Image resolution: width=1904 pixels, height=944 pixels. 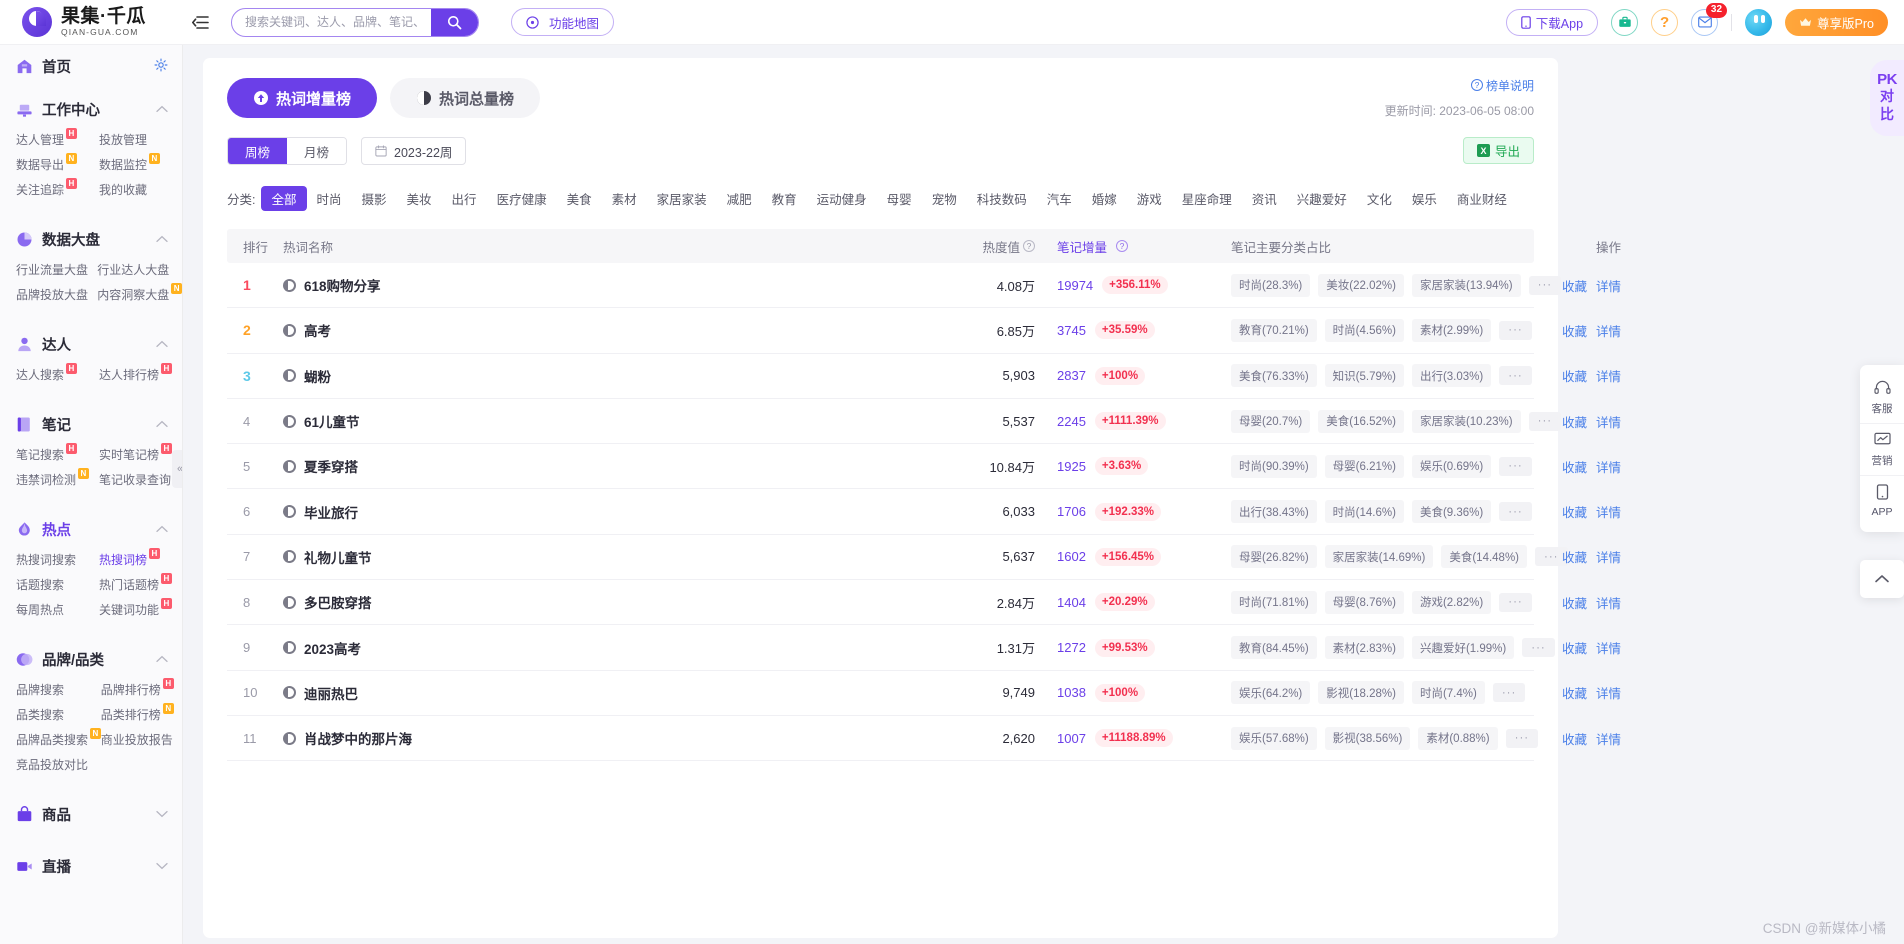 What do you see at coordinates (140, 453) in the screenshot?
I see `sidebar-item-3-1: 实时笔记榜 H` at bounding box center [140, 453].